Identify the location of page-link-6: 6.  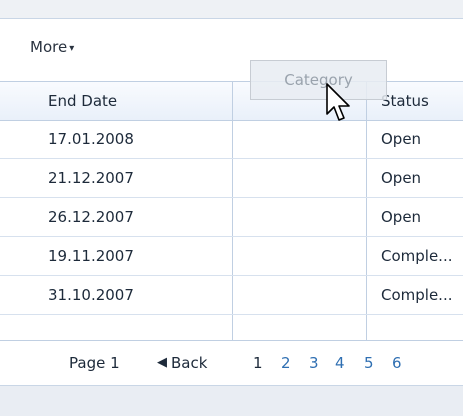
(397, 363).